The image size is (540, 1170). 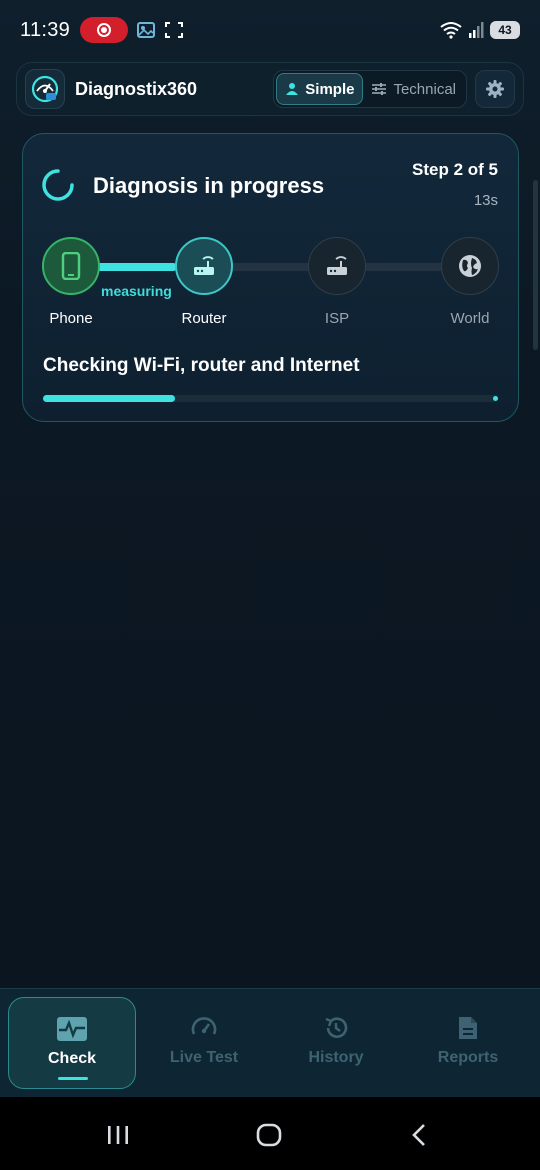 What do you see at coordinates (204, 1043) in the screenshot?
I see `nav-live-test: Live Test` at bounding box center [204, 1043].